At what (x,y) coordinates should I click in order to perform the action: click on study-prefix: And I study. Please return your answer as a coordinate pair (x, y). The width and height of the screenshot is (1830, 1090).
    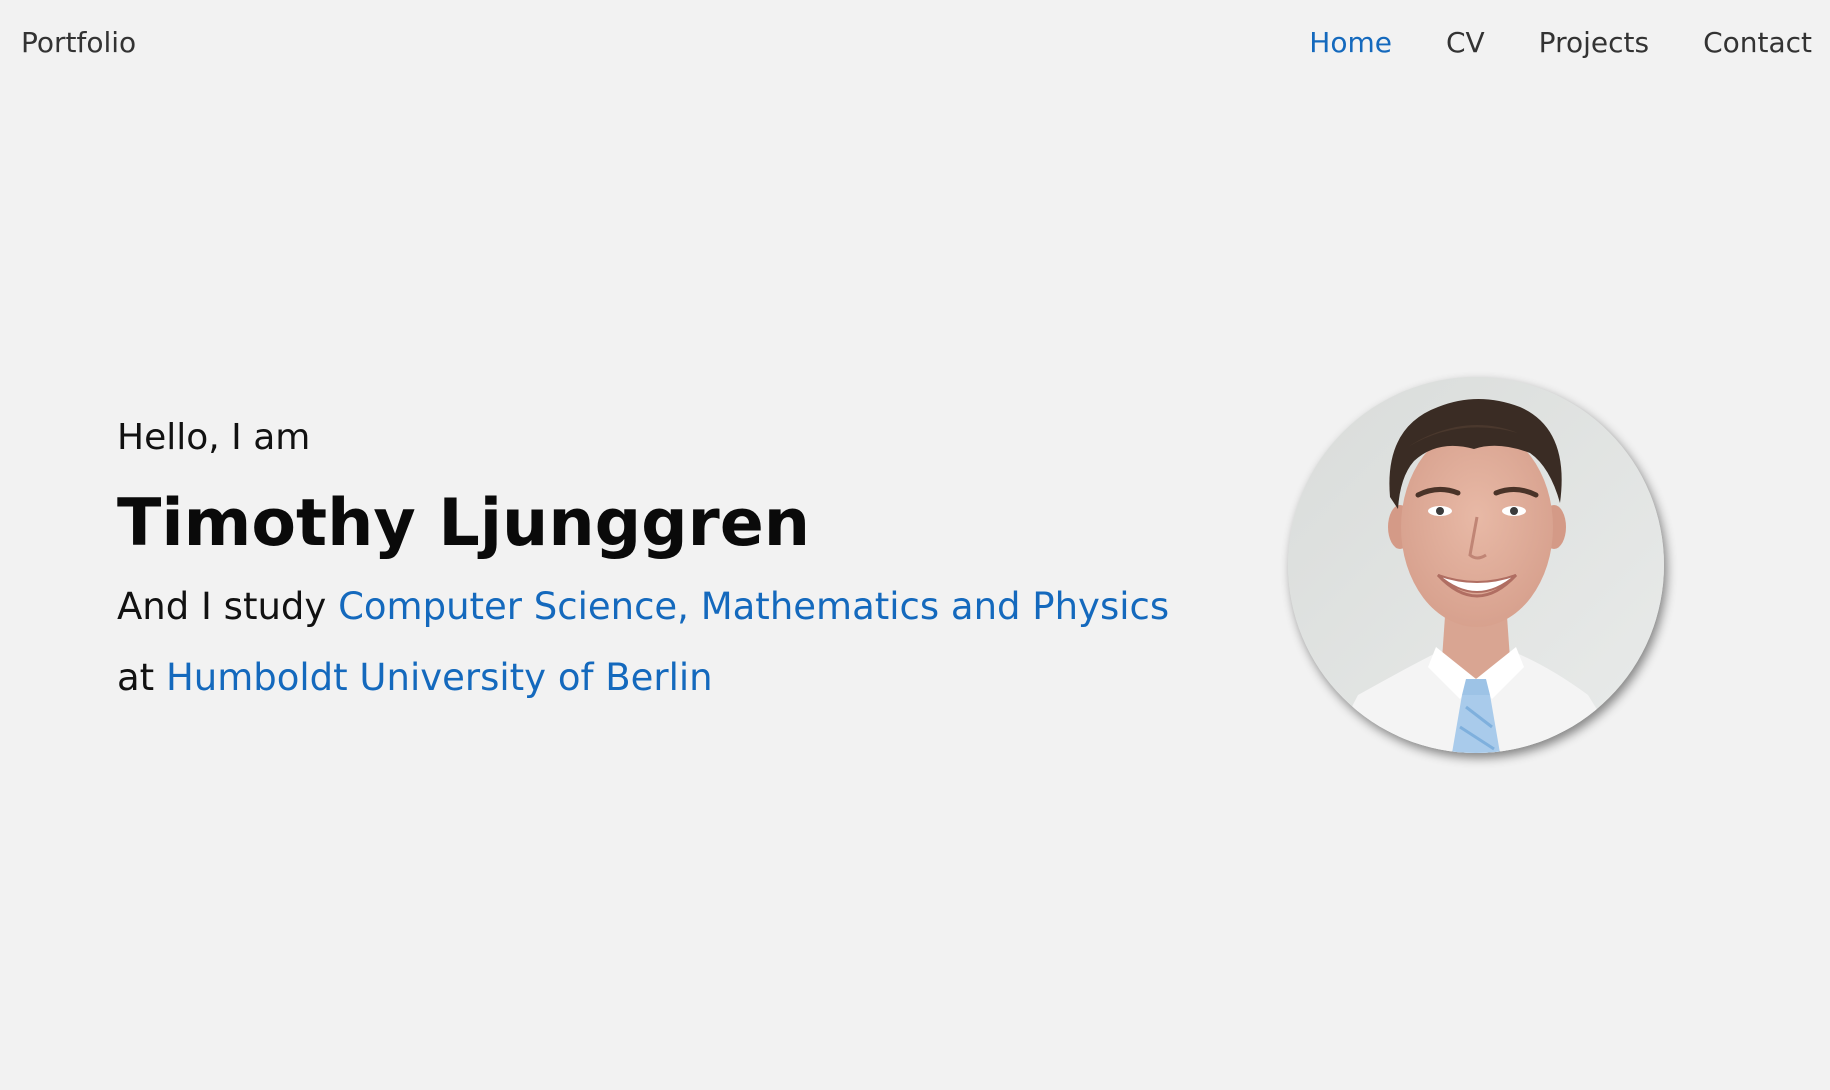
    Looking at the image, I should click on (228, 606).